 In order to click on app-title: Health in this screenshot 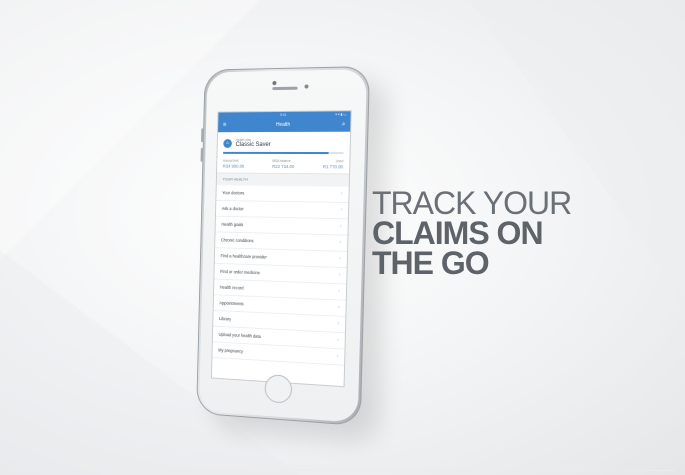, I will do `click(283, 125)`.